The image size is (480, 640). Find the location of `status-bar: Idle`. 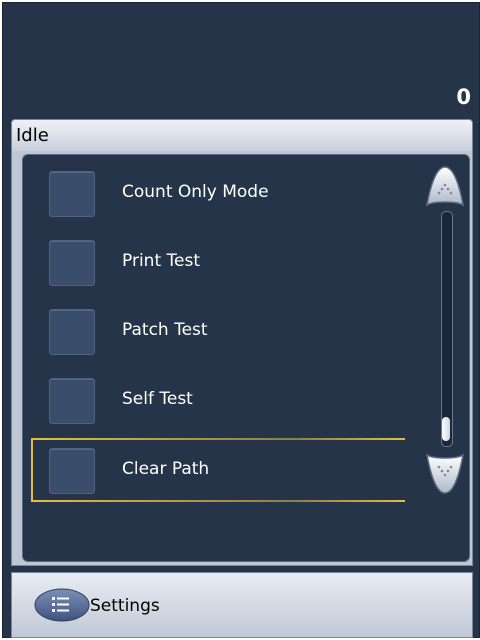

status-bar: Idle is located at coordinates (242, 135).